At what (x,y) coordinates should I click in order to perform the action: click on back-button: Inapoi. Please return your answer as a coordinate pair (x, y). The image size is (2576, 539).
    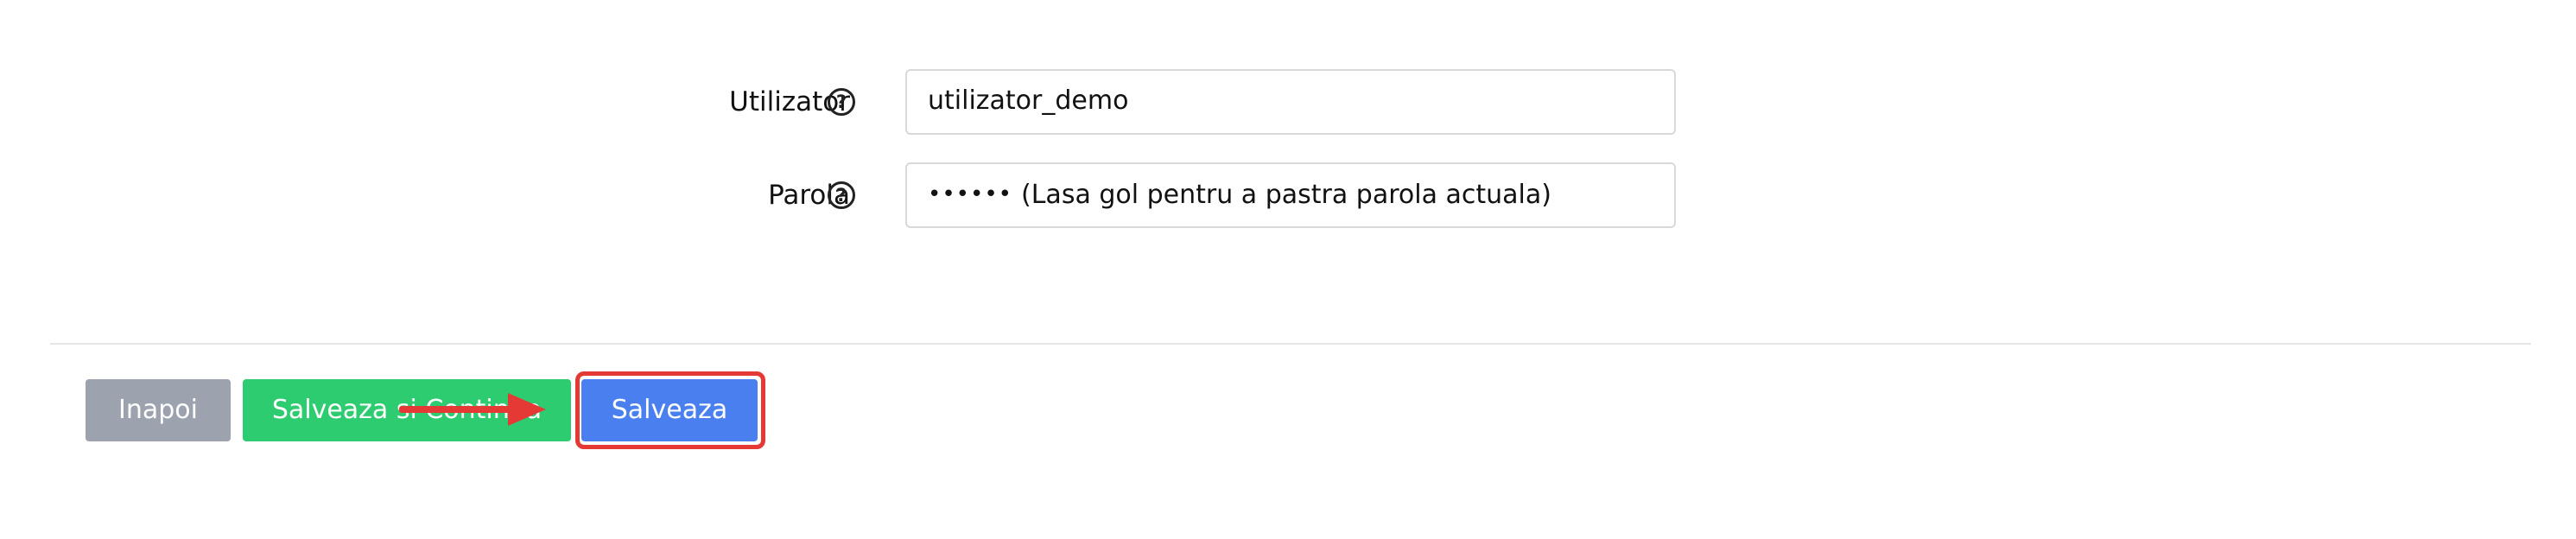
    Looking at the image, I should click on (158, 410).